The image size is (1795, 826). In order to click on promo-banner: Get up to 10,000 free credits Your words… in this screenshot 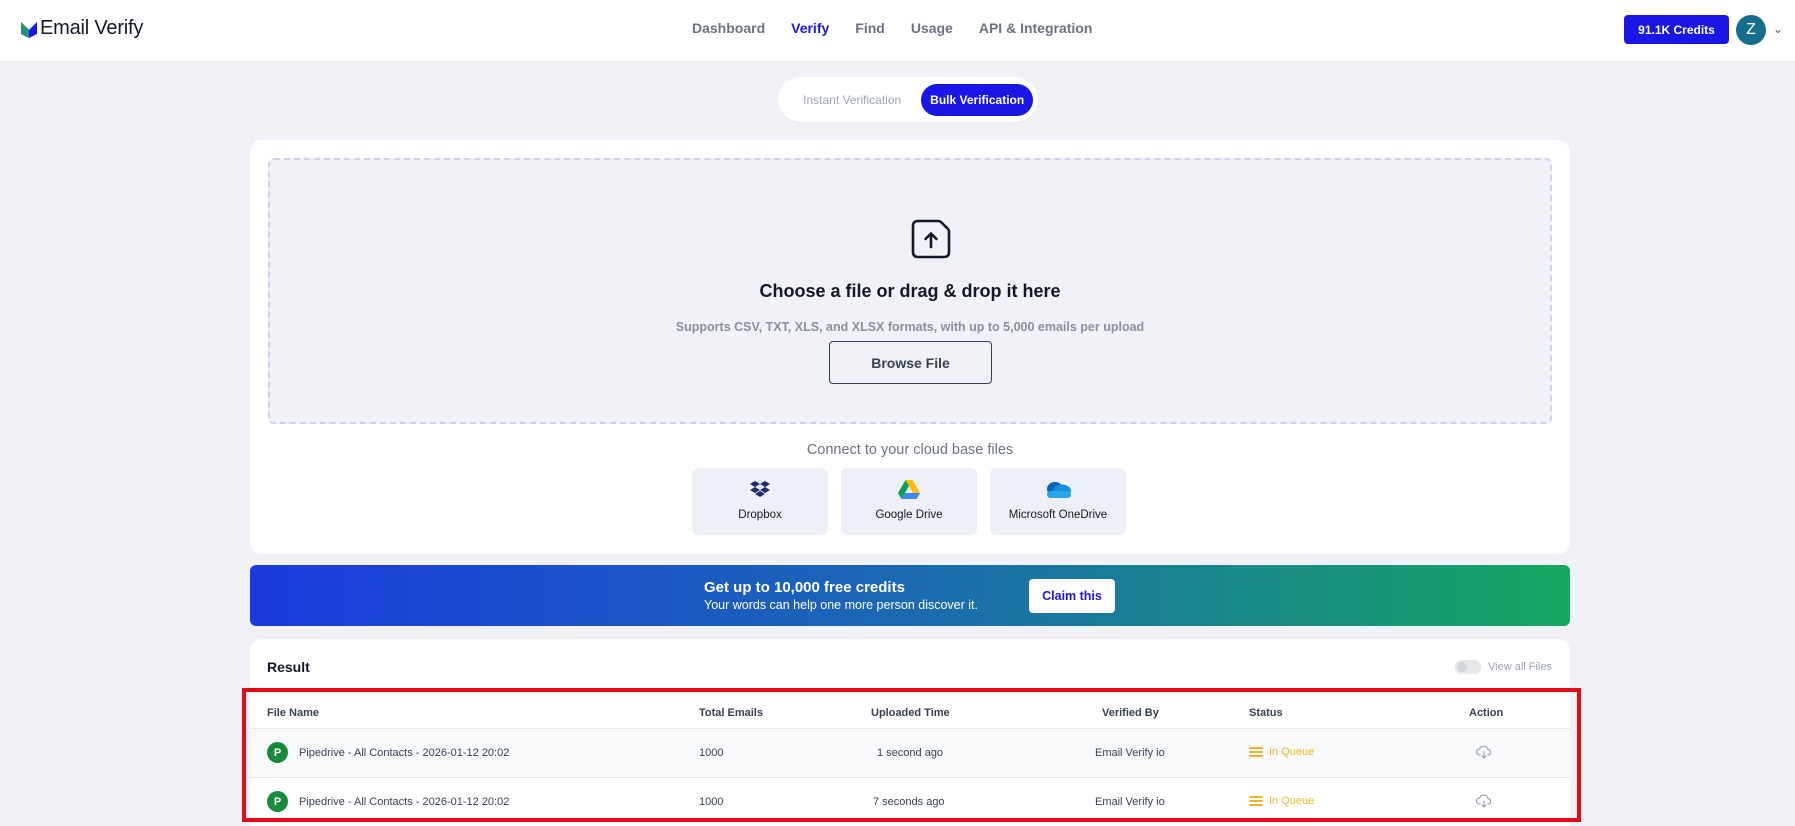, I will do `click(910, 595)`.